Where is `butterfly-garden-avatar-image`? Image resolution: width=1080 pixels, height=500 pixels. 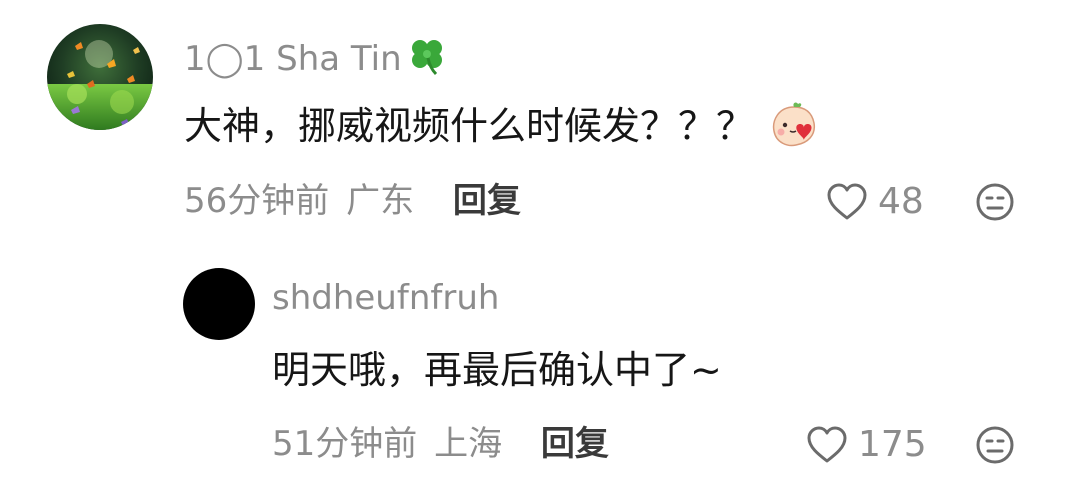
butterfly-garden-avatar-image is located at coordinates (100, 77).